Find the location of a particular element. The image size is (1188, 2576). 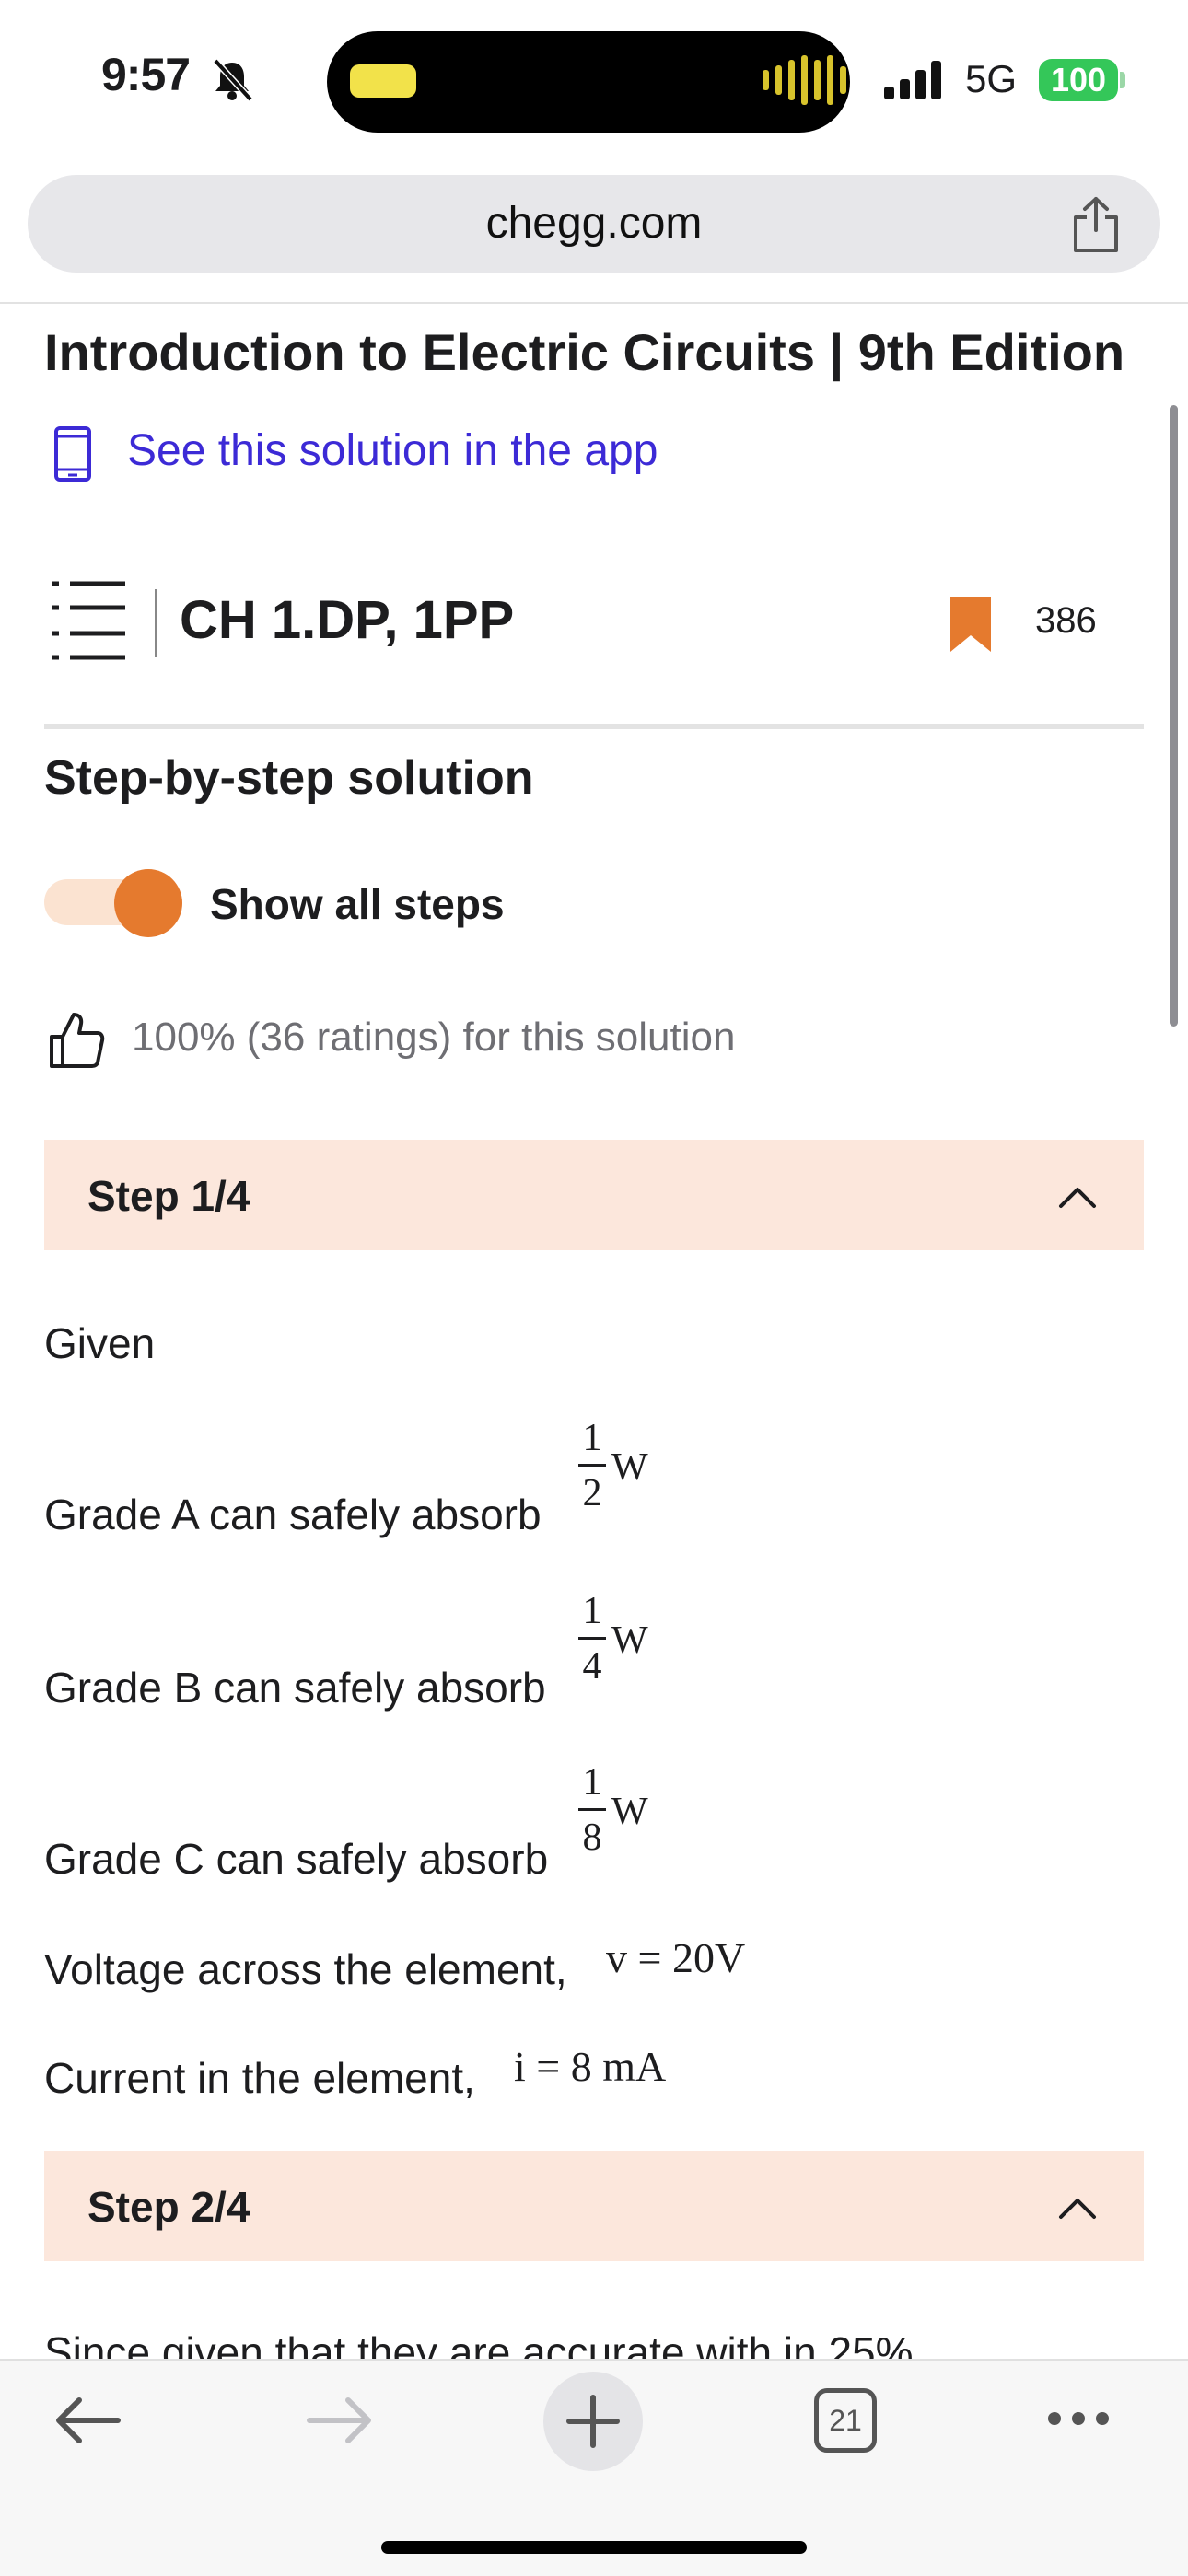

grade-a-denominator: 2 is located at coordinates (592, 1493).